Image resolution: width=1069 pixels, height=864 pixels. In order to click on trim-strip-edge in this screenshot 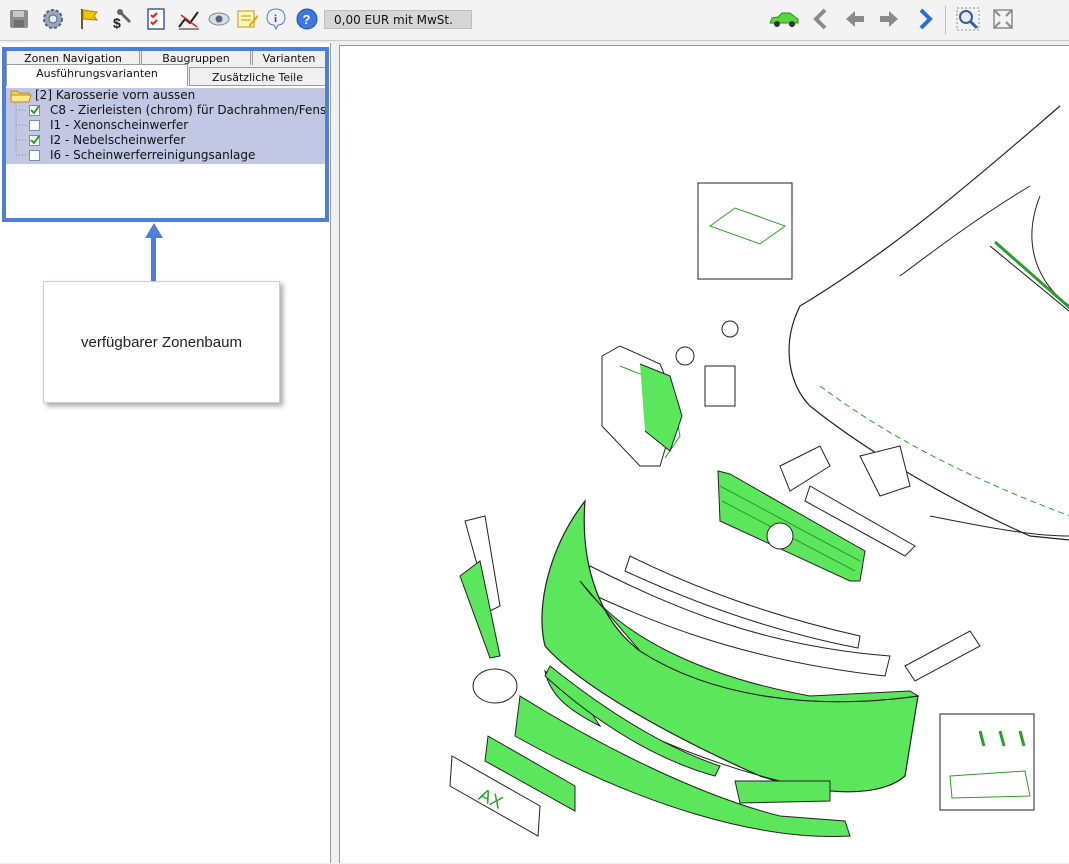, I will do `click(1029, 278)`.